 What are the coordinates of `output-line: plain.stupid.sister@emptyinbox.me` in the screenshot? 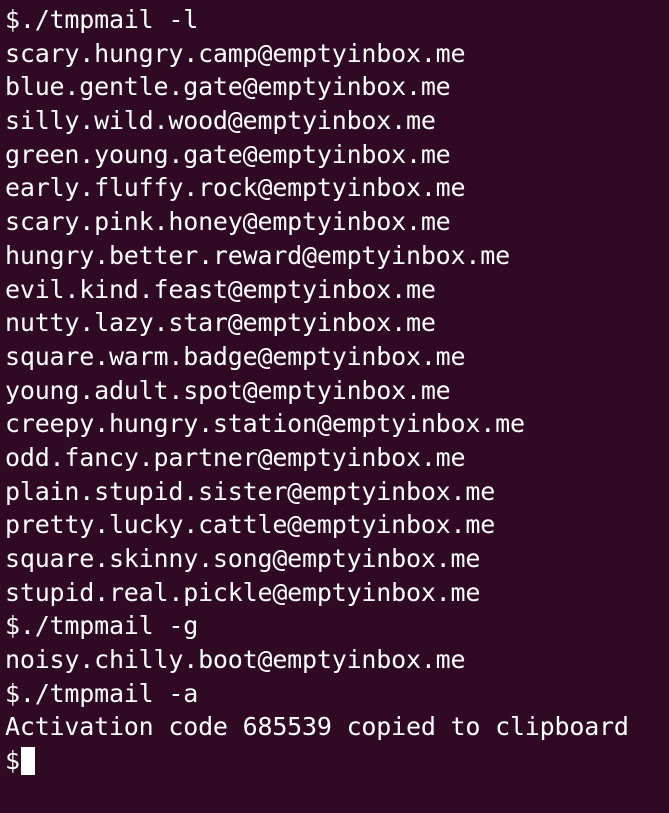 It's located at (250, 491).